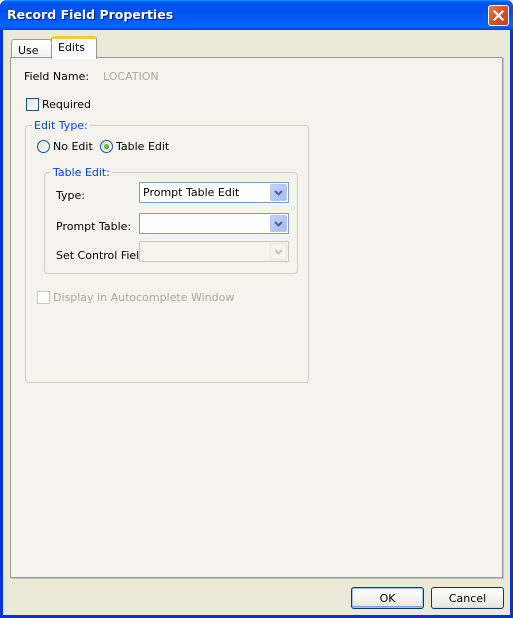 This screenshot has width=513, height=618. Describe the element at coordinates (32, 104) in the screenshot. I see `required-checkbox` at that location.